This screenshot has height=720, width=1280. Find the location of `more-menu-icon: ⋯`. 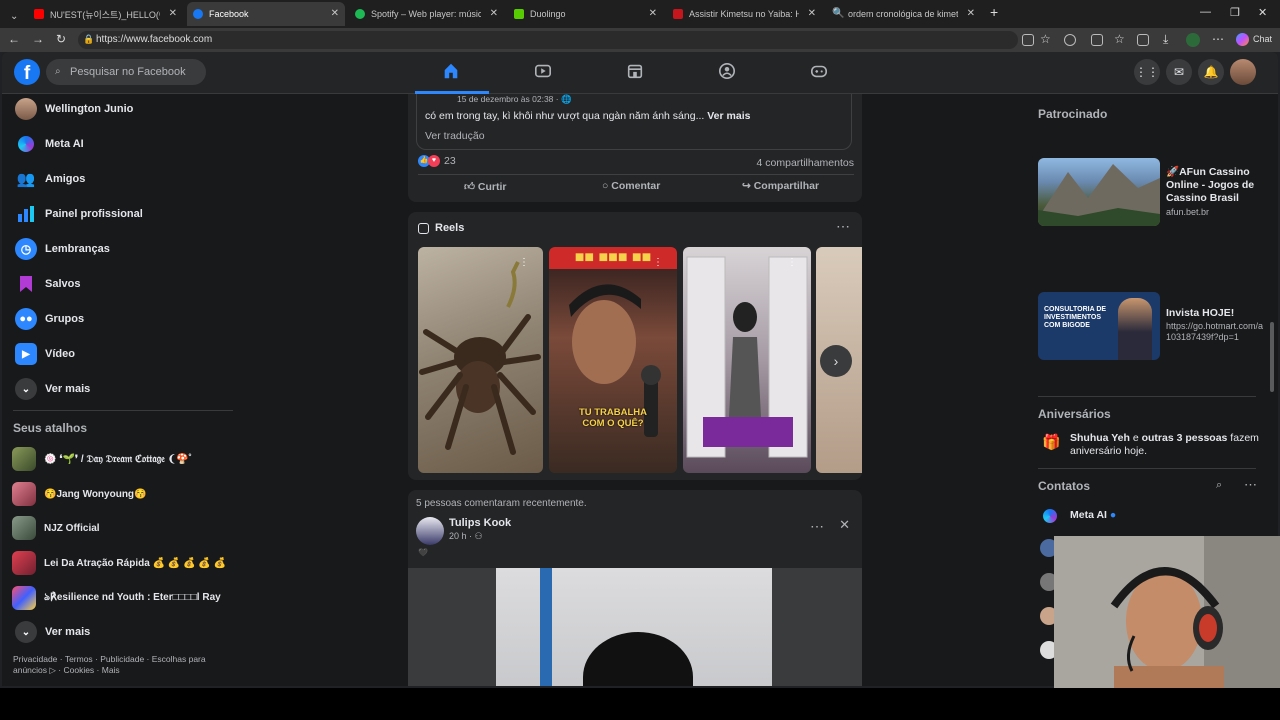

more-menu-icon: ⋯ is located at coordinates (1218, 39).